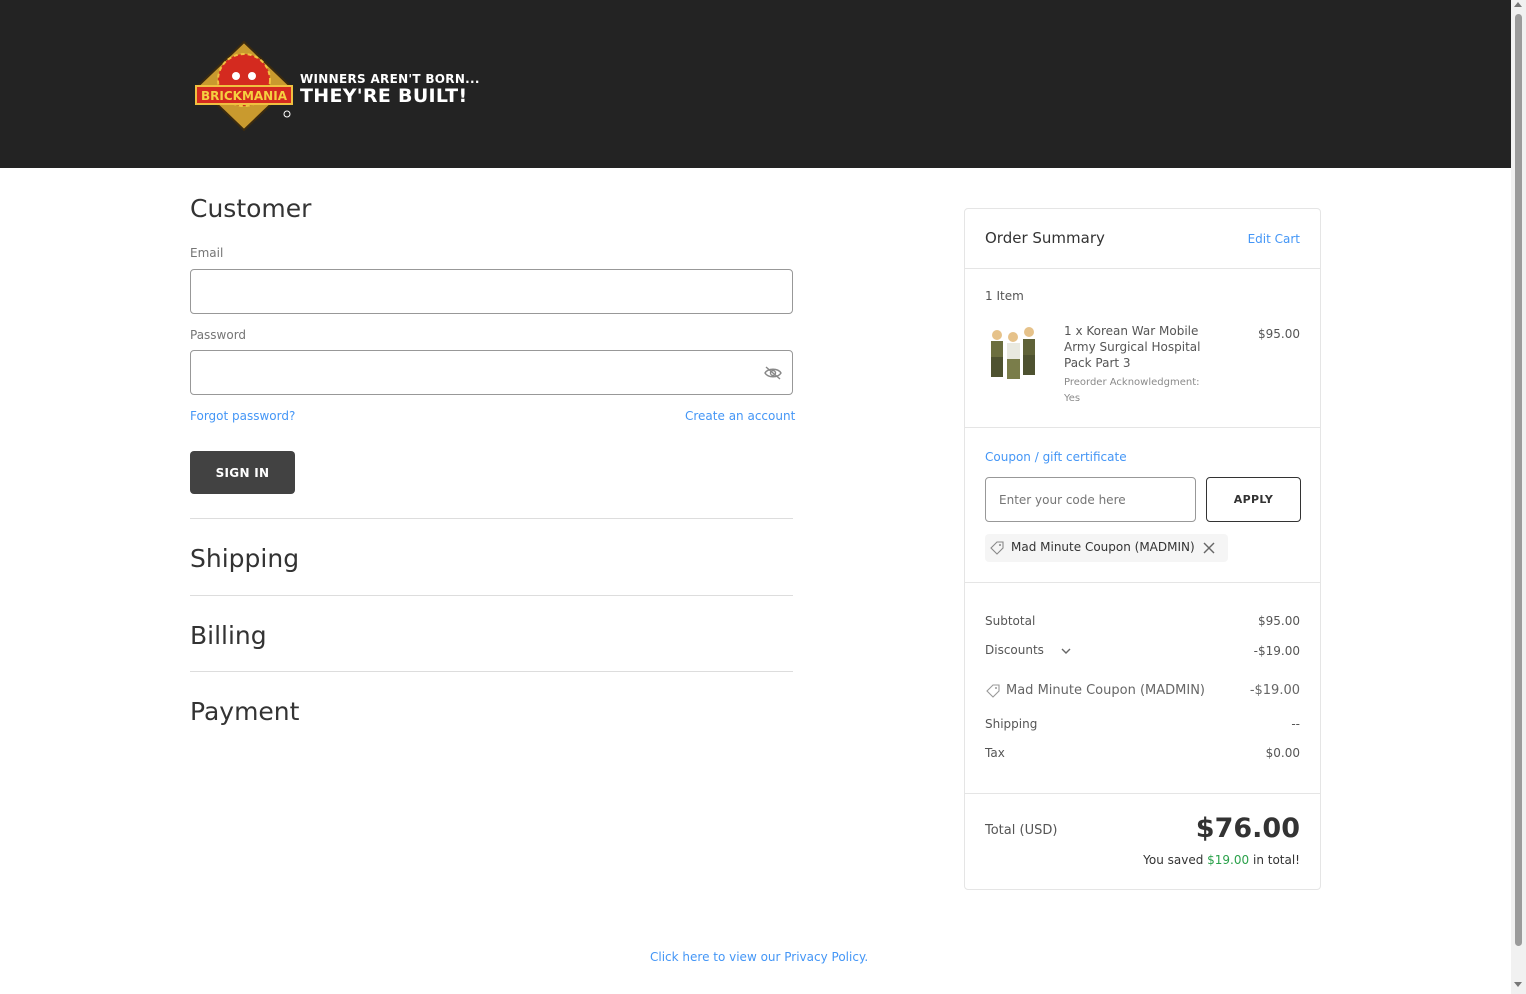 Image resolution: width=1526 pixels, height=994 pixels. What do you see at coordinates (1010, 621) in the screenshot?
I see `subtotal-label: Subtotal` at bounding box center [1010, 621].